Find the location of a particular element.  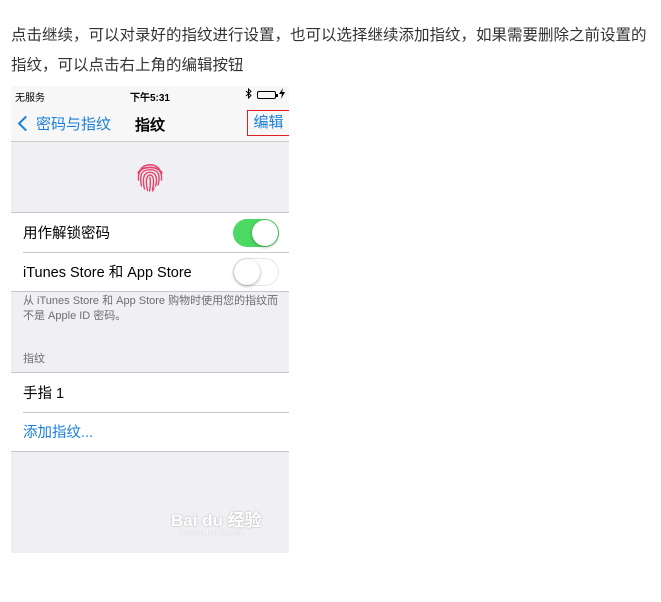

bluetooth-icon is located at coordinates (248, 94).